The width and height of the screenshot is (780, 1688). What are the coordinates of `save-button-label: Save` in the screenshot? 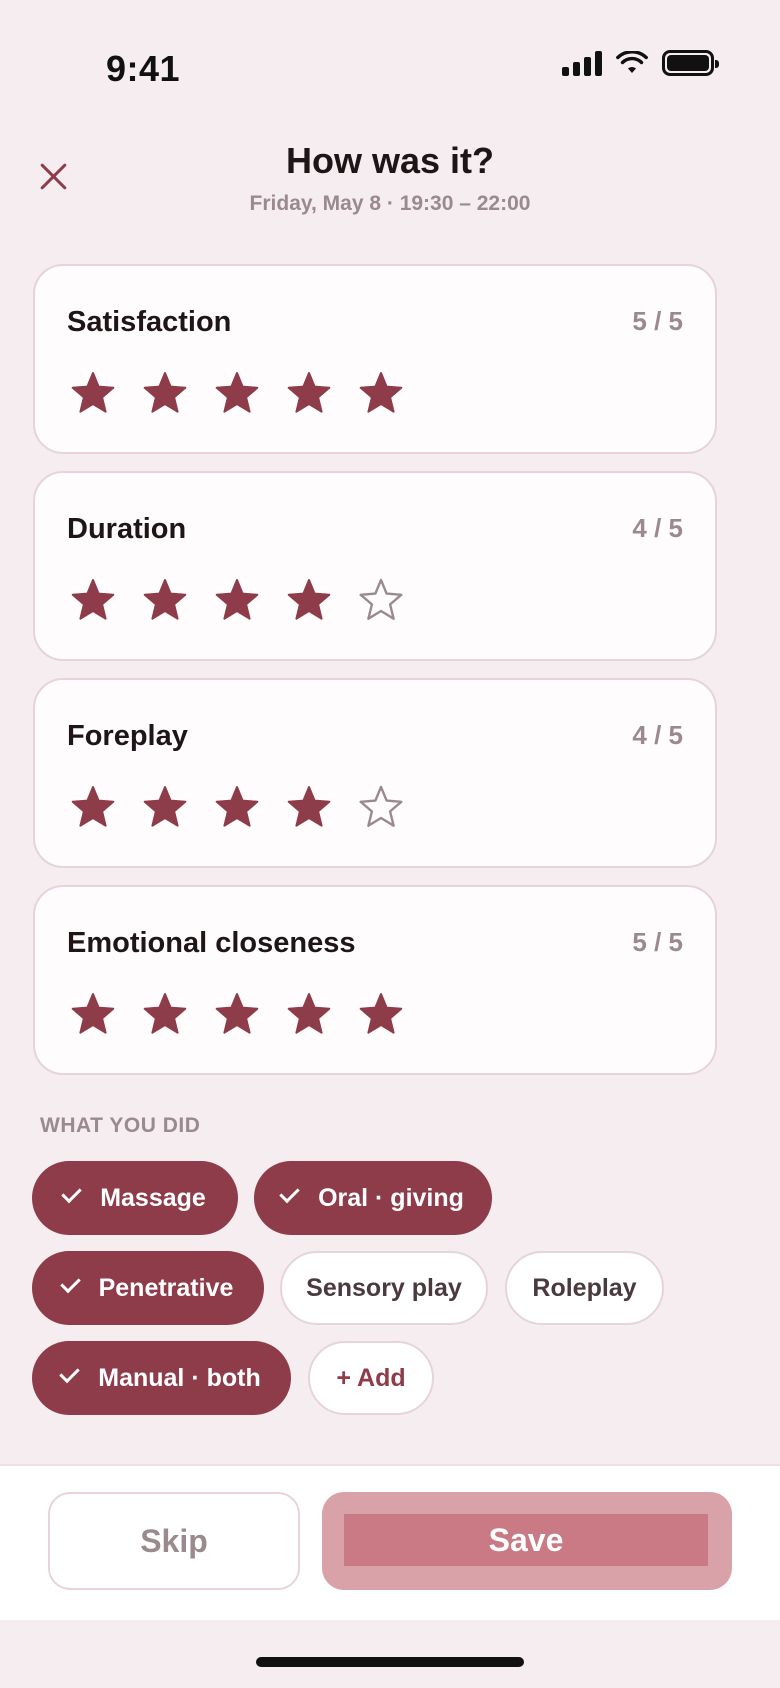 It's located at (526, 1540).